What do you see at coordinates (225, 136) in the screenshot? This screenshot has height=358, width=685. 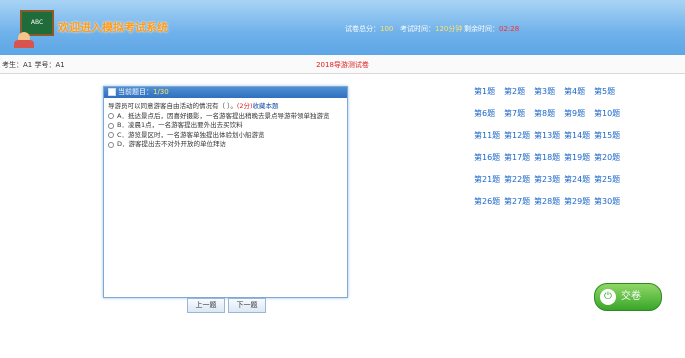 I see `option-c: C．游览景区时，一名游客单独提出体验划小船游览` at bounding box center [225, 136].